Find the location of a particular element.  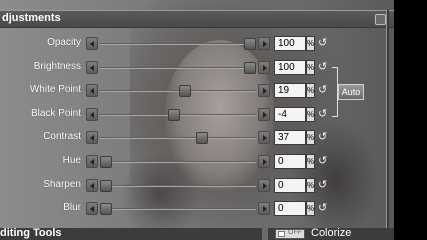

adjustment-label: Sharpen is located at coordinates (62, 184).